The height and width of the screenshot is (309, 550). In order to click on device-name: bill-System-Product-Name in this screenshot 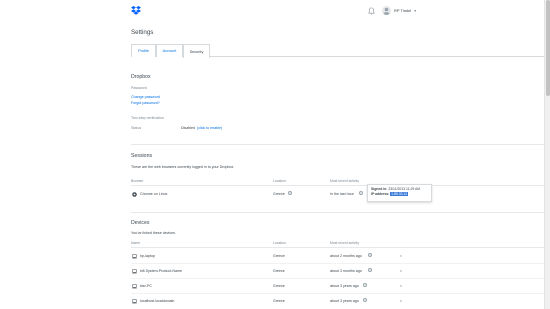, I will do `click(161, 271)`.